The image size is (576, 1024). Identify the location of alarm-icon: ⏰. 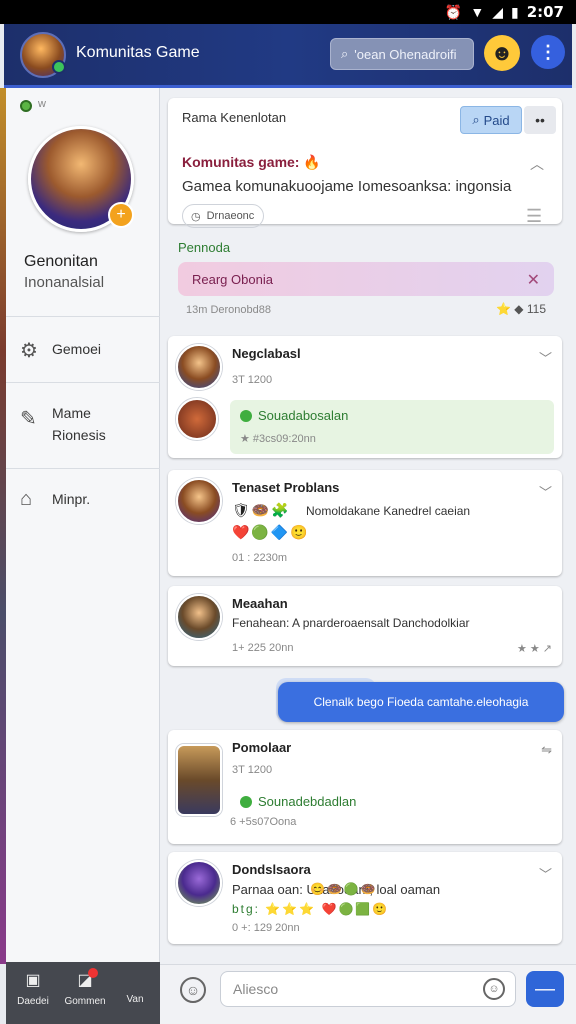
(453, 11).